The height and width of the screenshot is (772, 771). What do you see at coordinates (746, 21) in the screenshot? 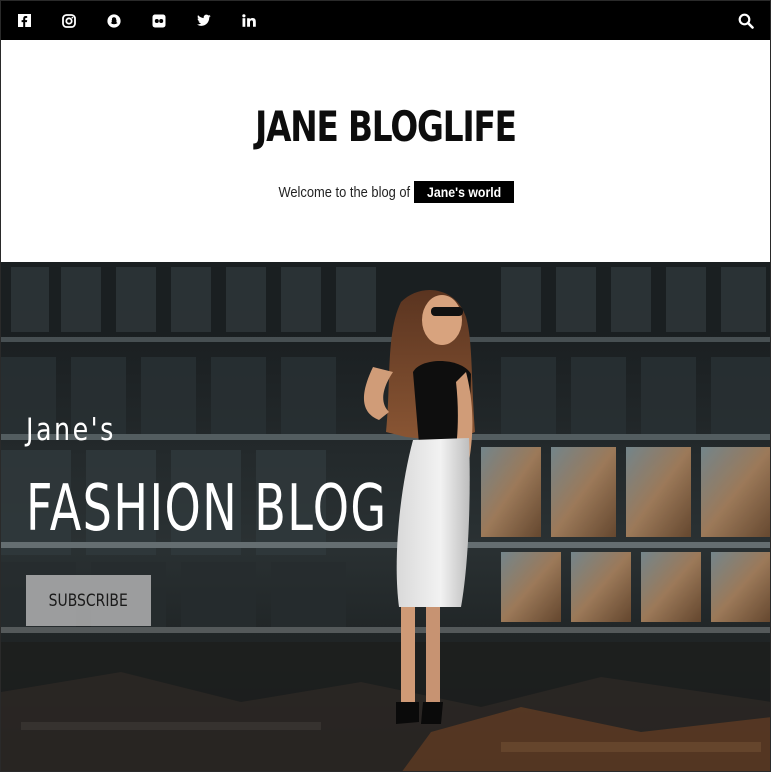
I see `search-icon` at bounding box center [746, 21].